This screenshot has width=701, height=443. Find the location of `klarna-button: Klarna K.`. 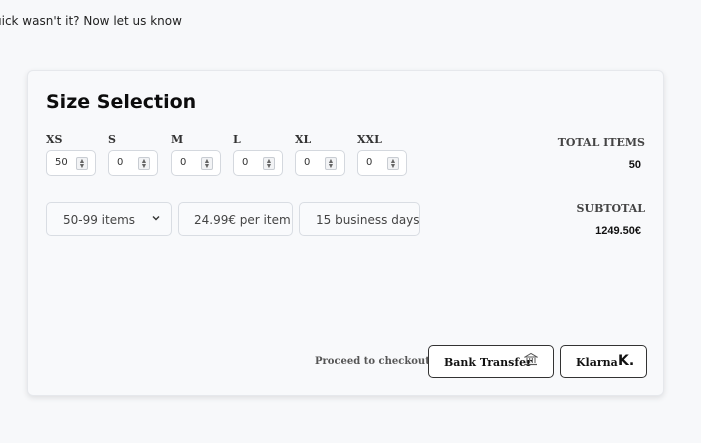

klarna-button: Klarna K. is located at coordinates (603, 361).